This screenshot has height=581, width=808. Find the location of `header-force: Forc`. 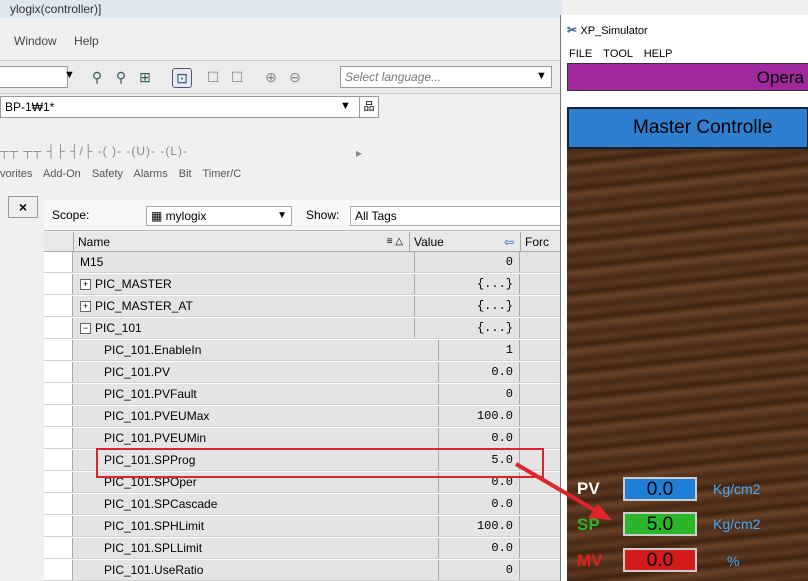

header-force: Forc is located at coordinates (541, 242).